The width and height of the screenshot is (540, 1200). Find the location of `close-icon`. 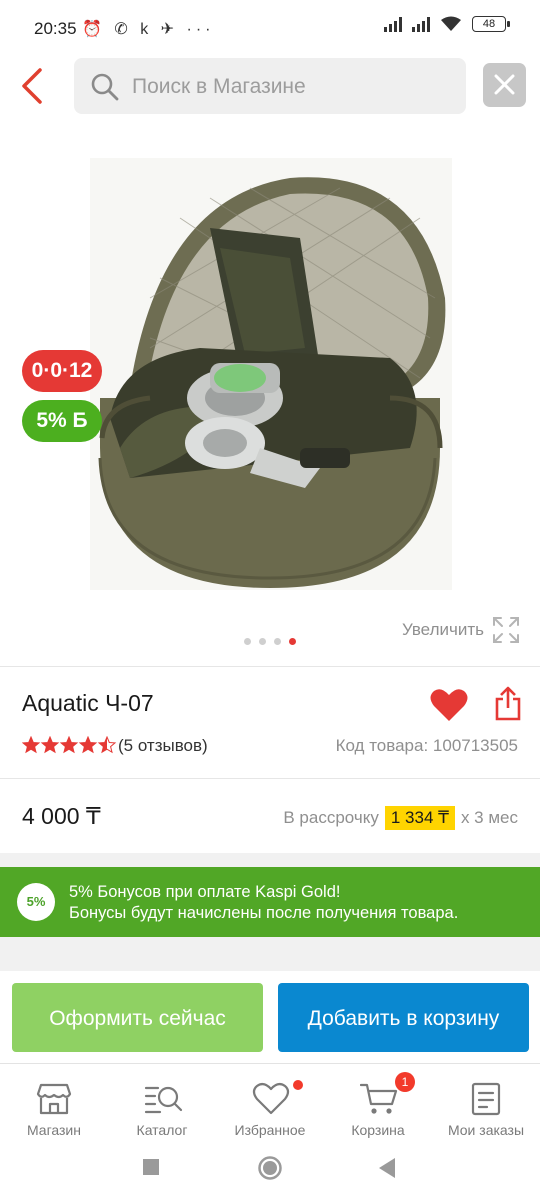

close-icon is located at coordinates (504, 84).